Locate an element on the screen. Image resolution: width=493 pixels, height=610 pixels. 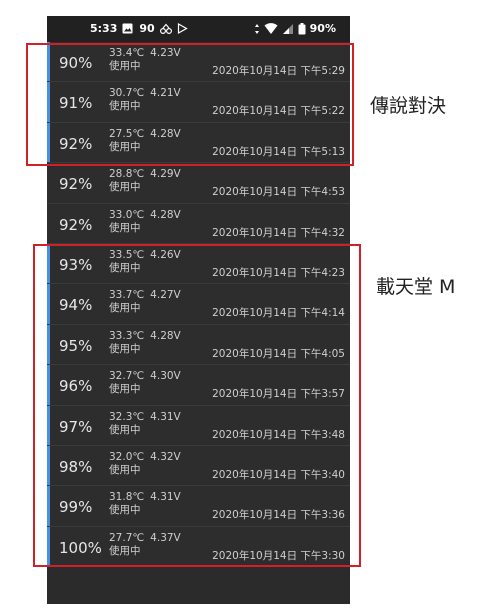
wifi-icon is located at coordinates (271, 28).